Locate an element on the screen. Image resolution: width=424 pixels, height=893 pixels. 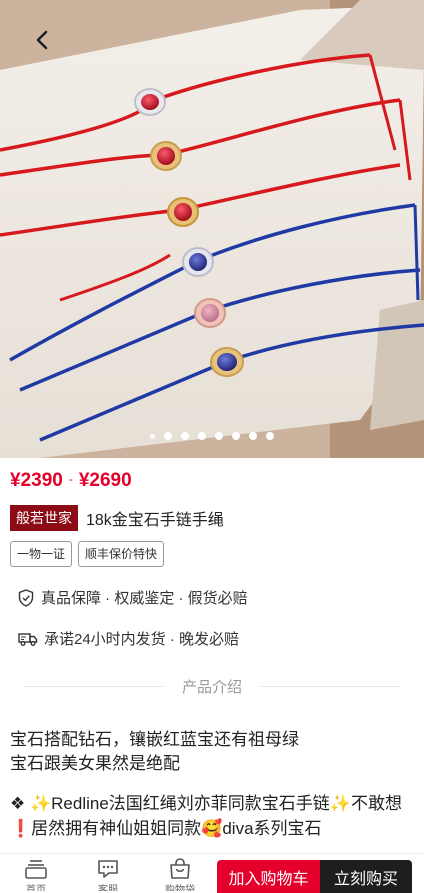
price-low: ¥2390 is located at coordinates (36, 480).